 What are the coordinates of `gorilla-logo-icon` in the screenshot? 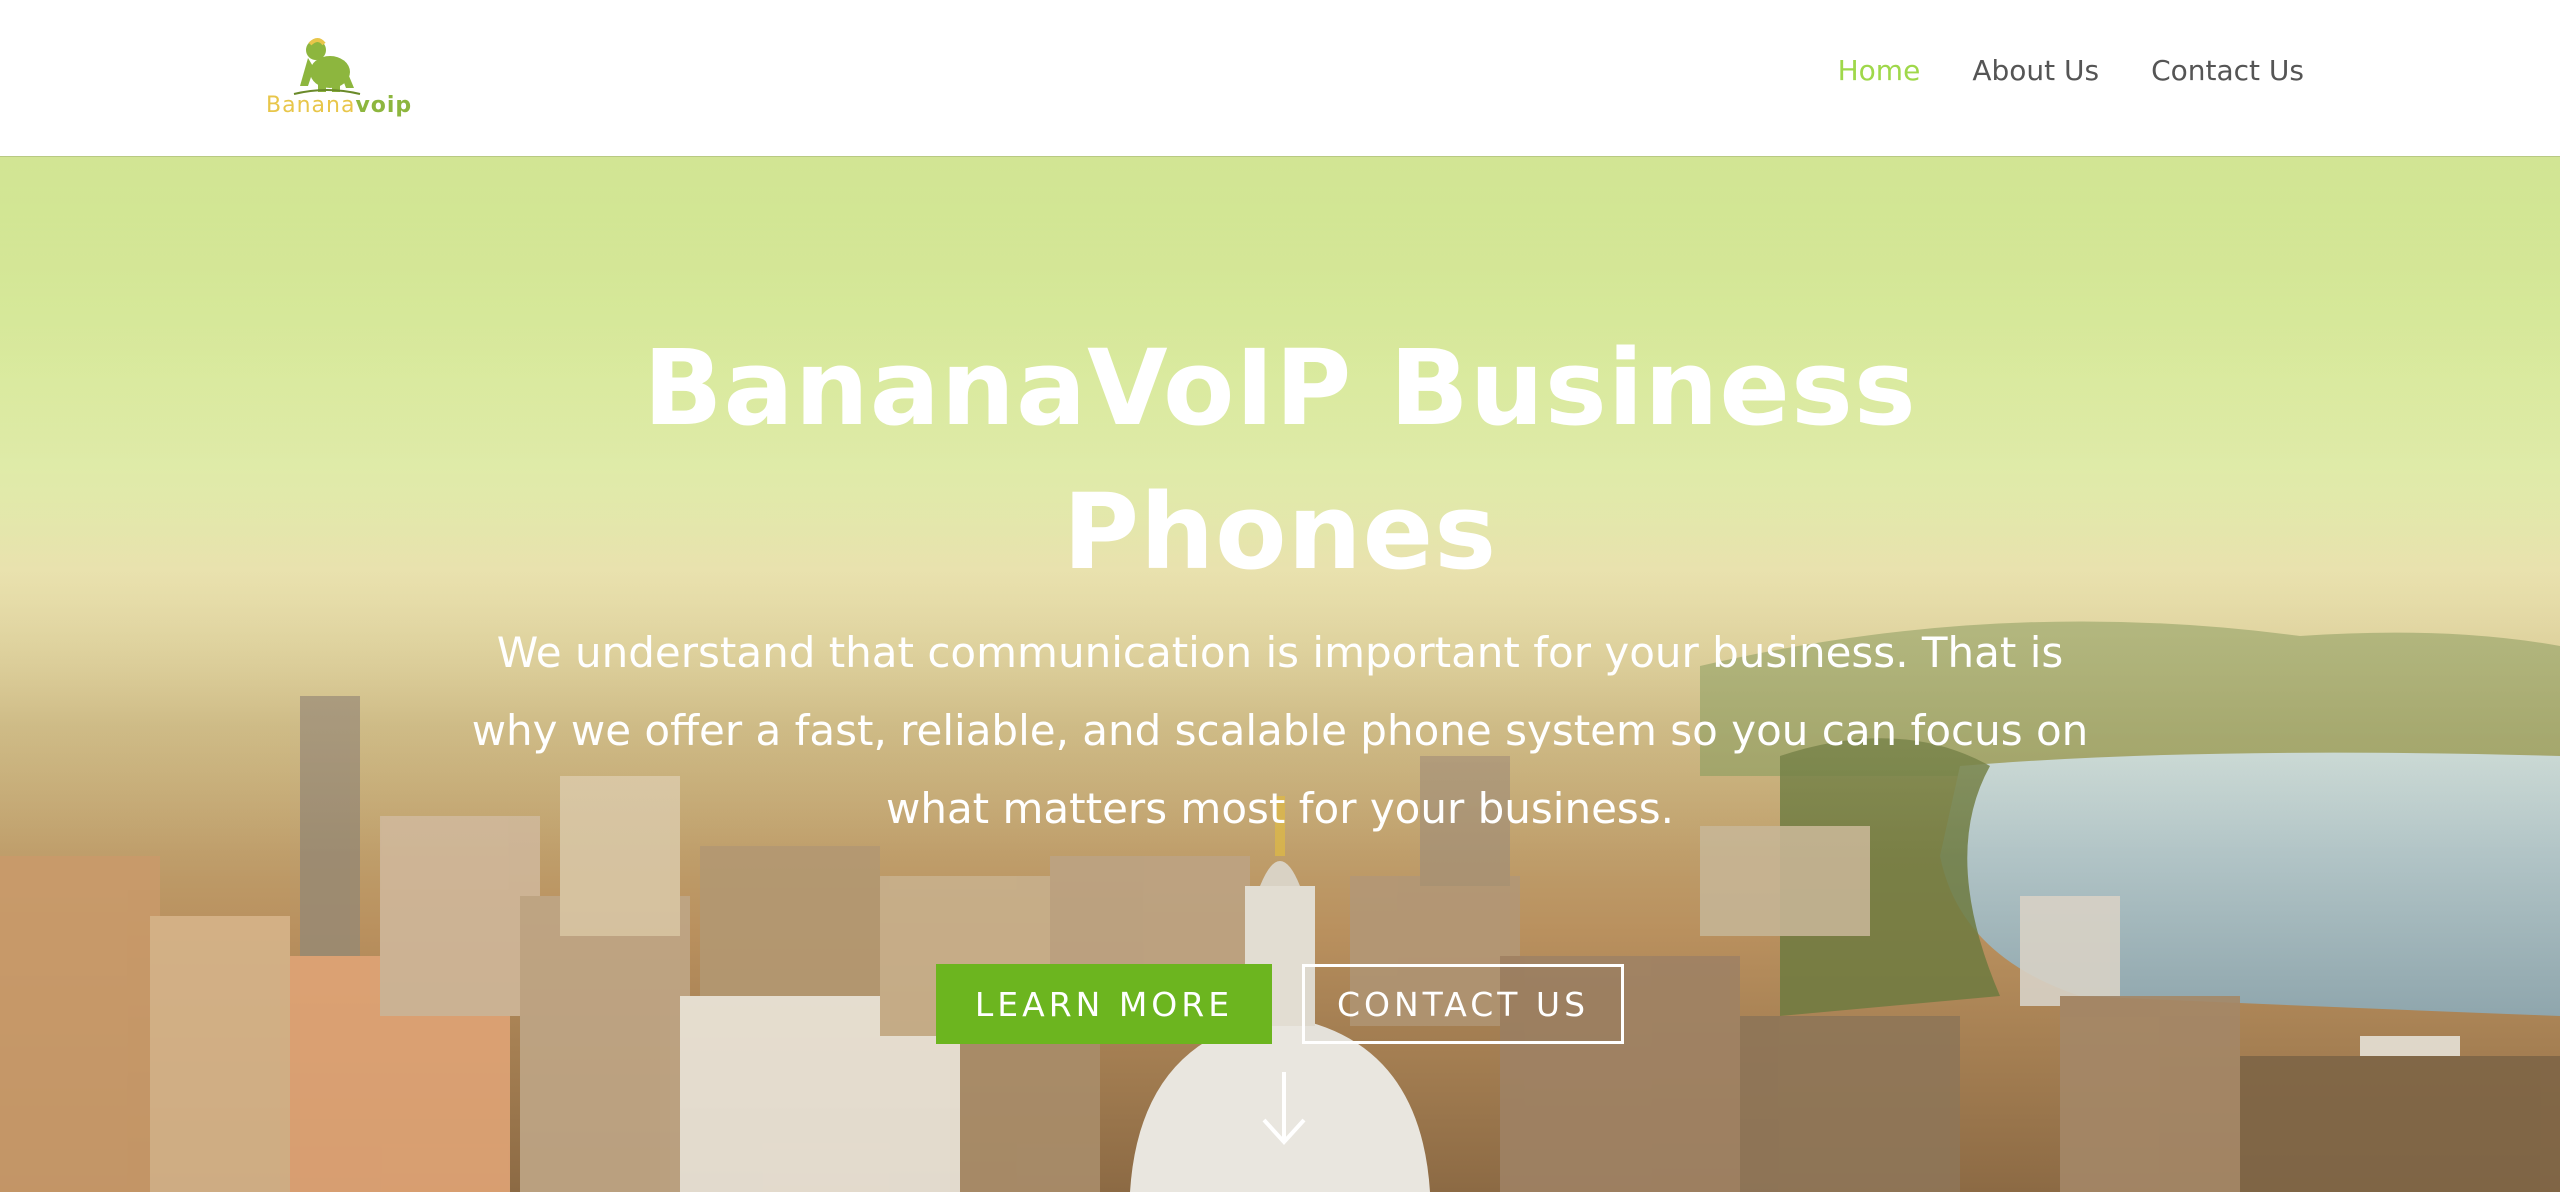 It's located at (327, 66).